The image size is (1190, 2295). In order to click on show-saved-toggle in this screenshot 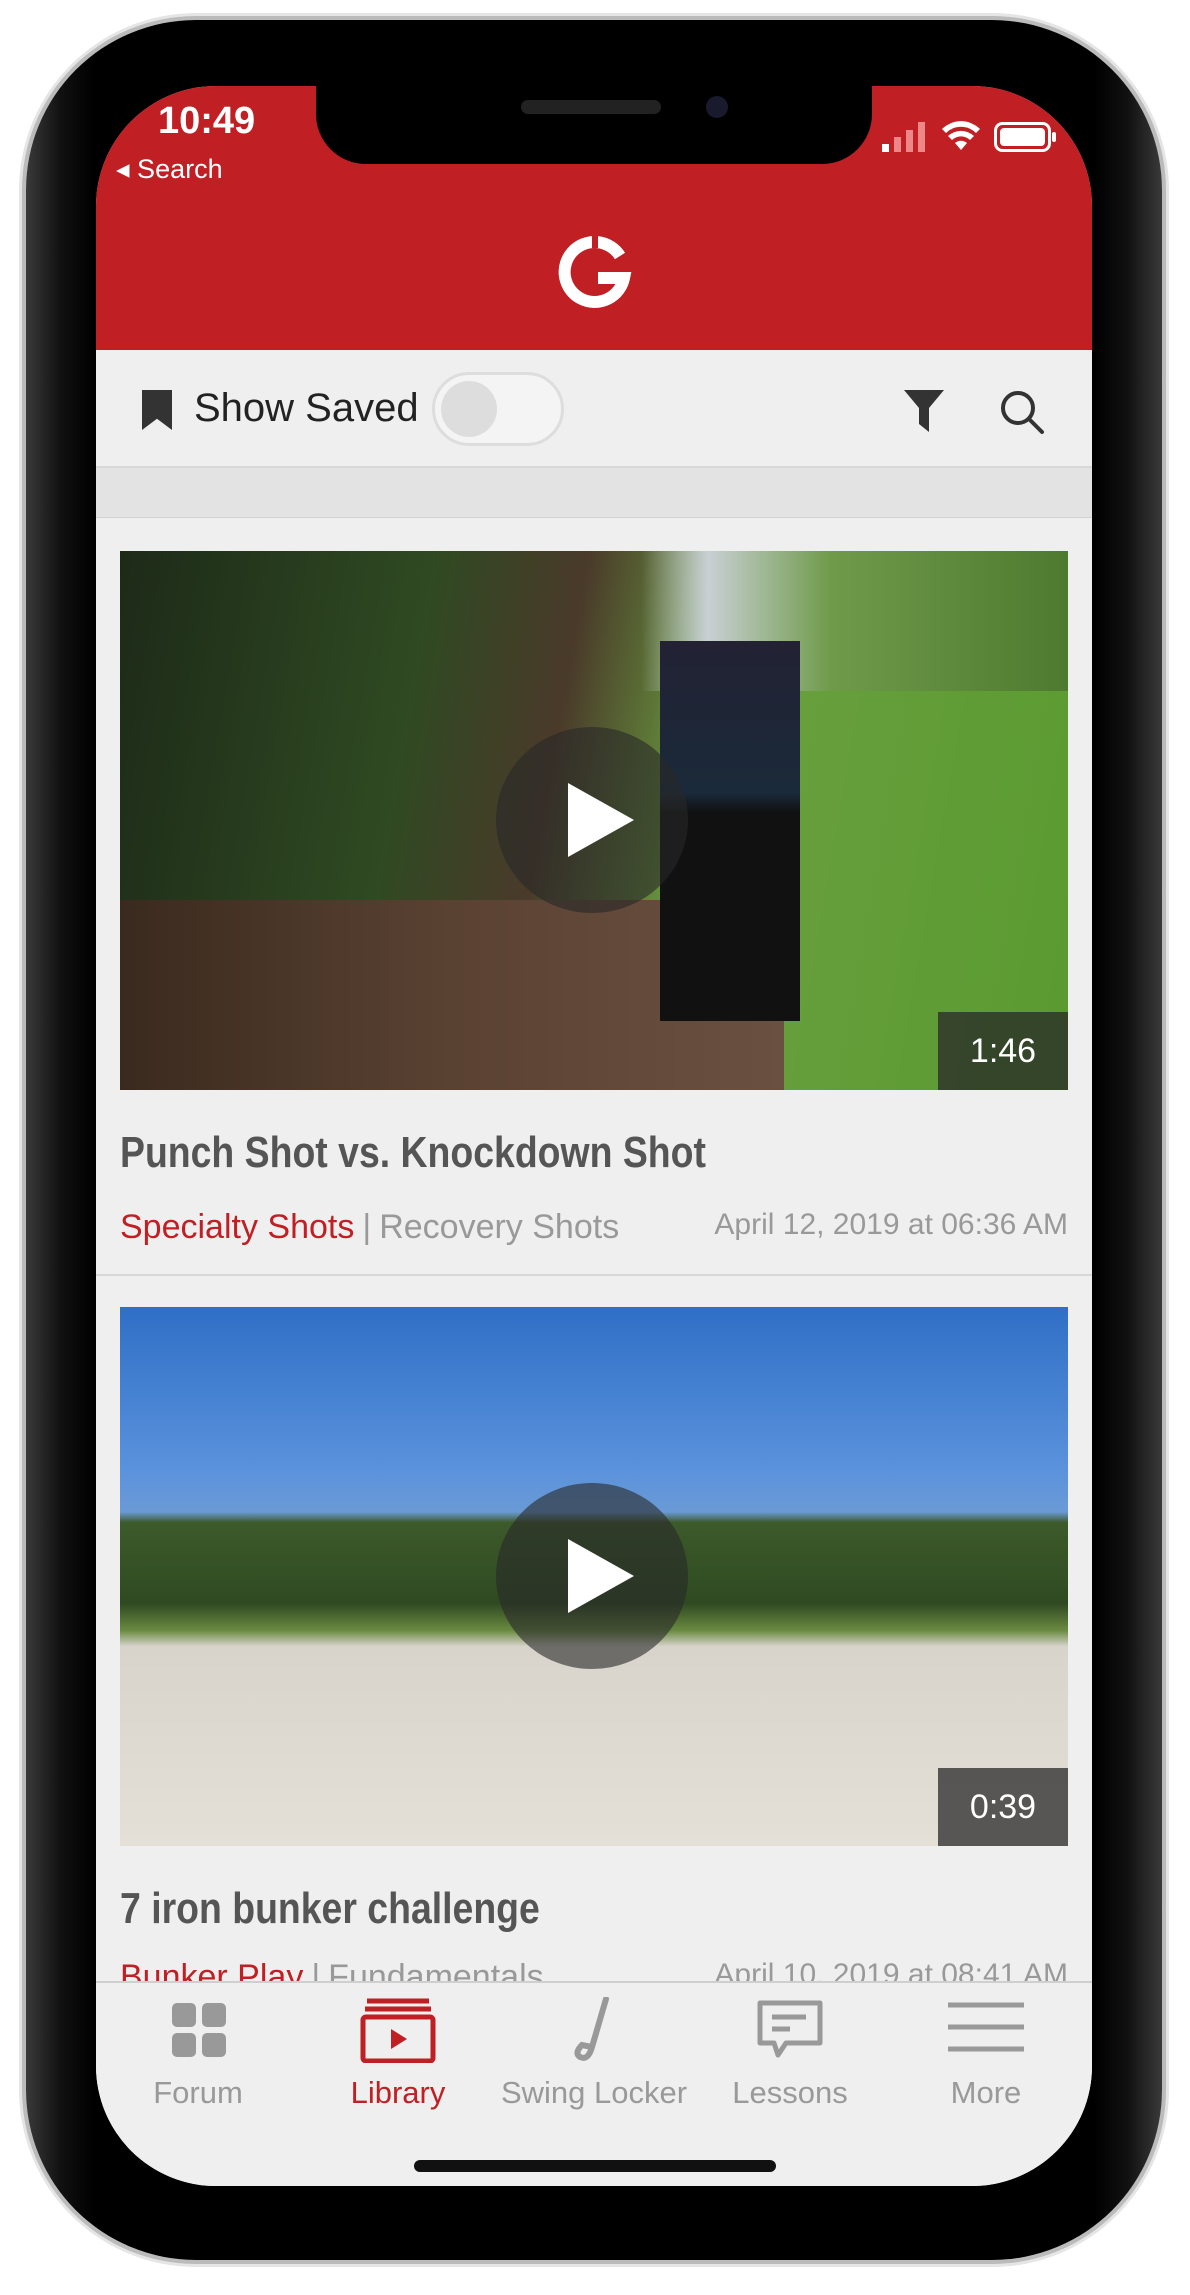, I will do `click(498, 409)`.